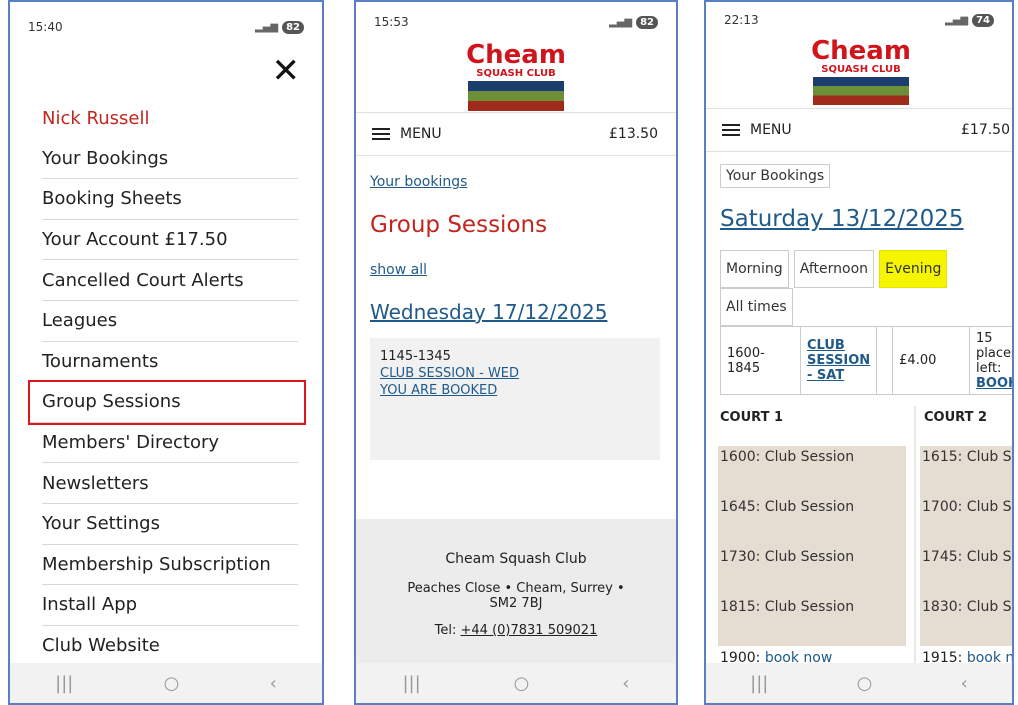  What do you see at coordinates (516, 588) in the screenshot?
I see `footer-address-1: Peaches Close • Cheam, Surrey •` at bounding box center [516, 588].